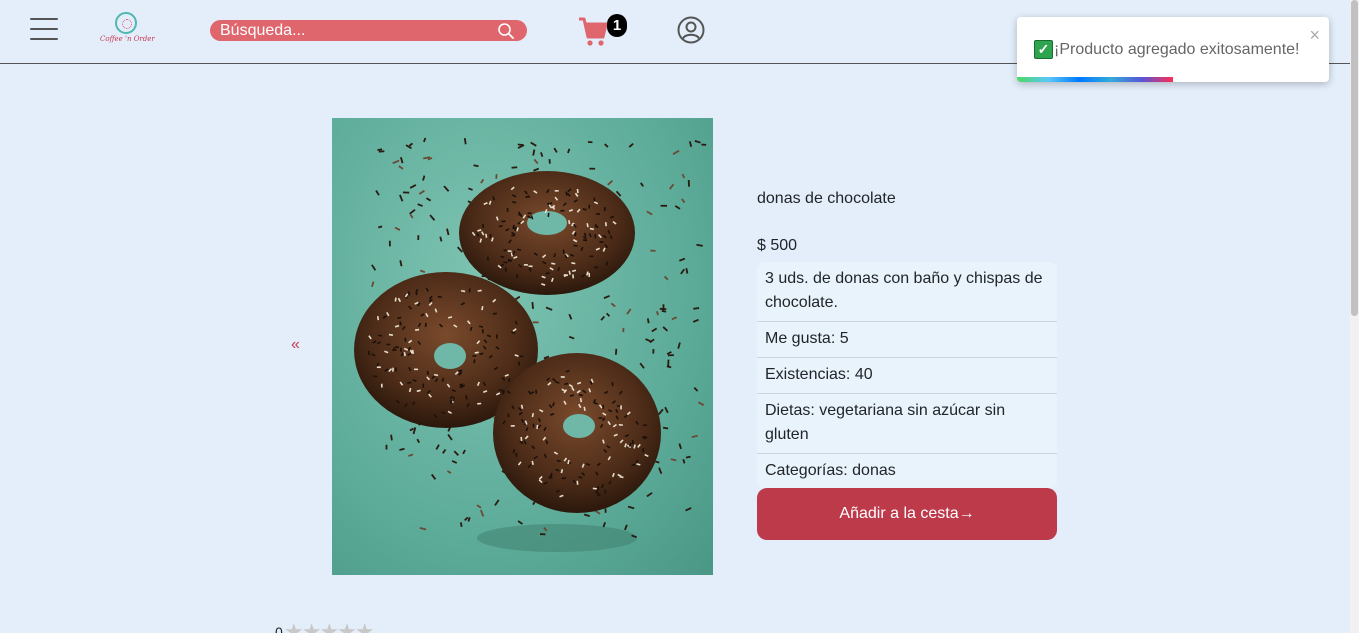 This screenshot has height=633, width=1359. What do you see at coordinates (617, 25) in the screenshot?
I see `cart-count-badge: 1` at bounding box center [617, 25].